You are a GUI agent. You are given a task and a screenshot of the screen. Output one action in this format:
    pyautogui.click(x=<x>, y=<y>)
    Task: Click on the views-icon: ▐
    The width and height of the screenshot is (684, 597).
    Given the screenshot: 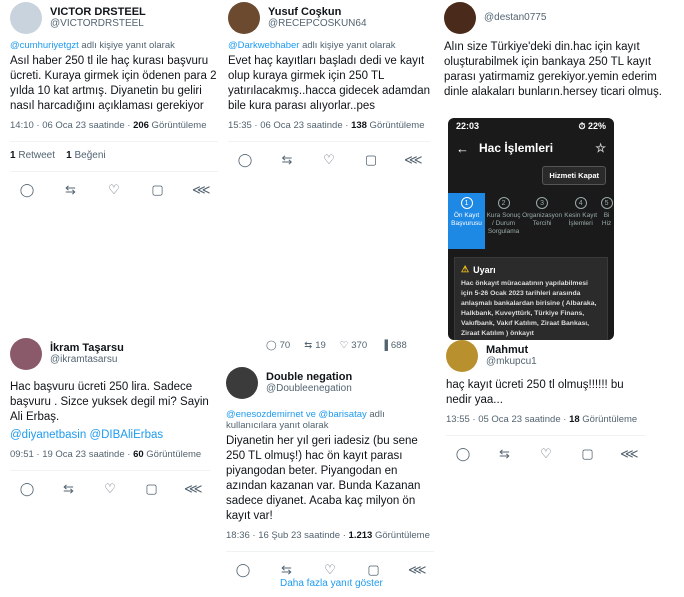 What is the action you would take?
    pyautogui.click(x=384, y=345)
    